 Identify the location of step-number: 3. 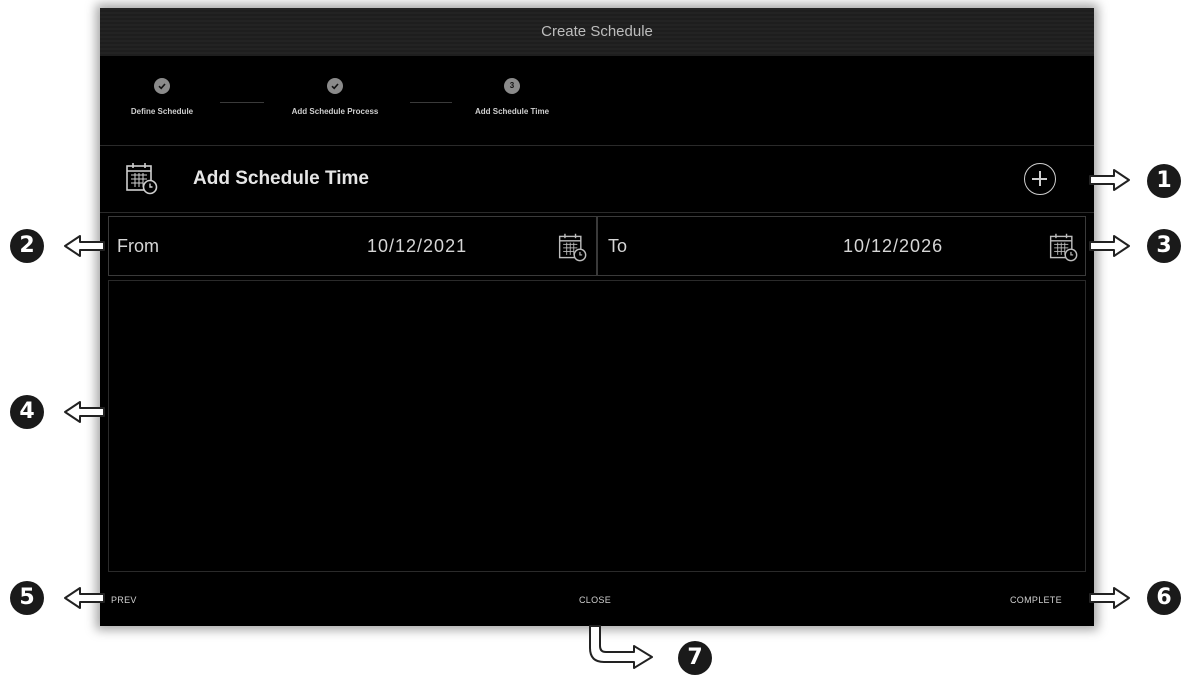
(512, 85).